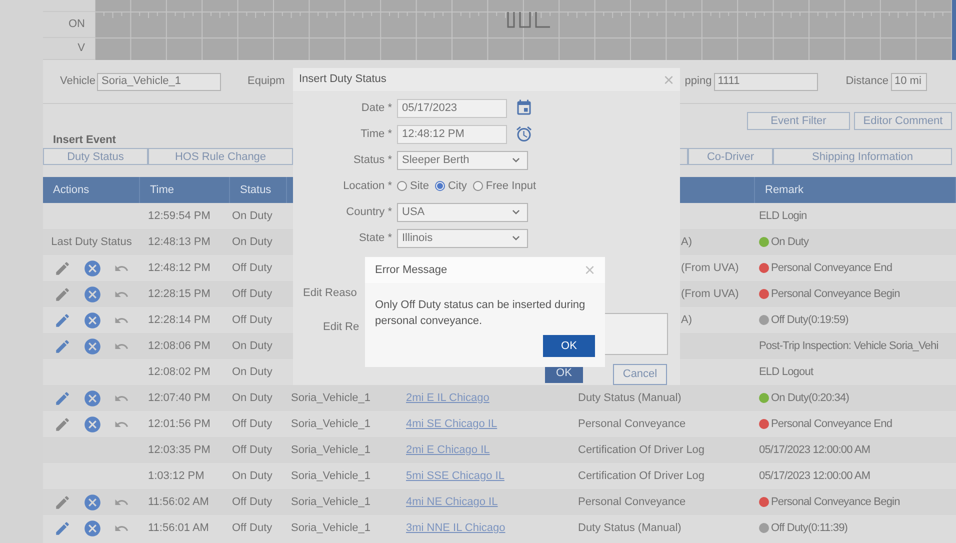  Describe the element at coordinates (178, 528) in the screenshot. I see `table-cell: 11:56:01 AM` at that location.